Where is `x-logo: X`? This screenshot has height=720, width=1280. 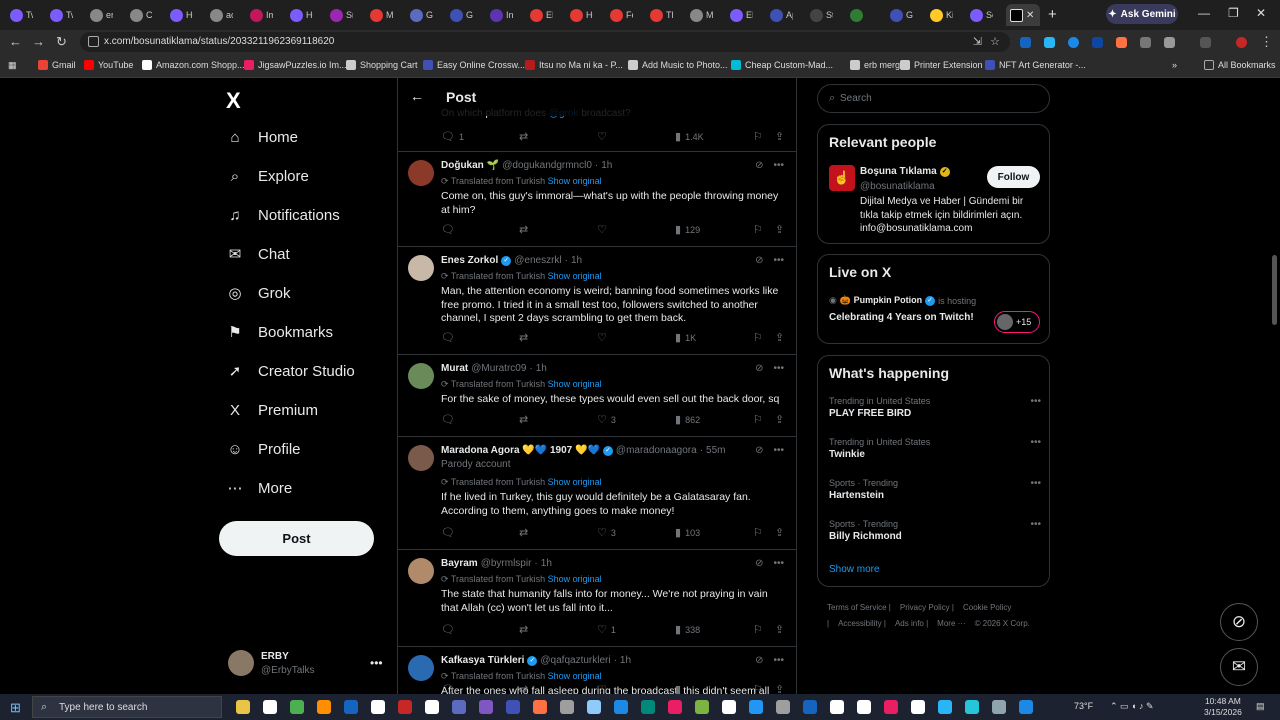
x-logo: X is located at coordinates (233, 101).